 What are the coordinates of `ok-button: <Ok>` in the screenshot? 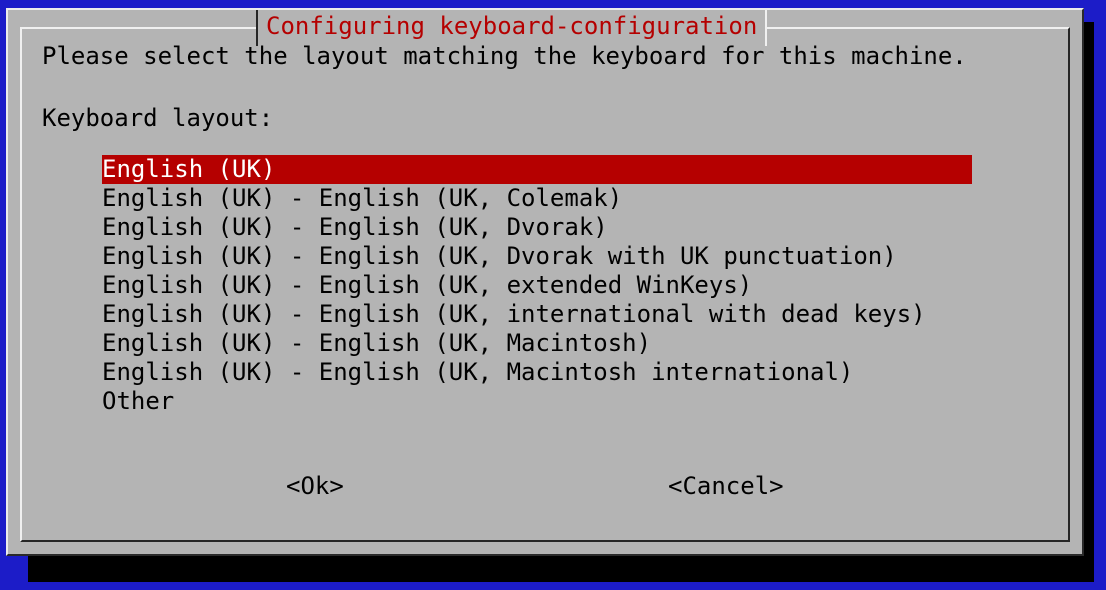 It's located at (315, 486).